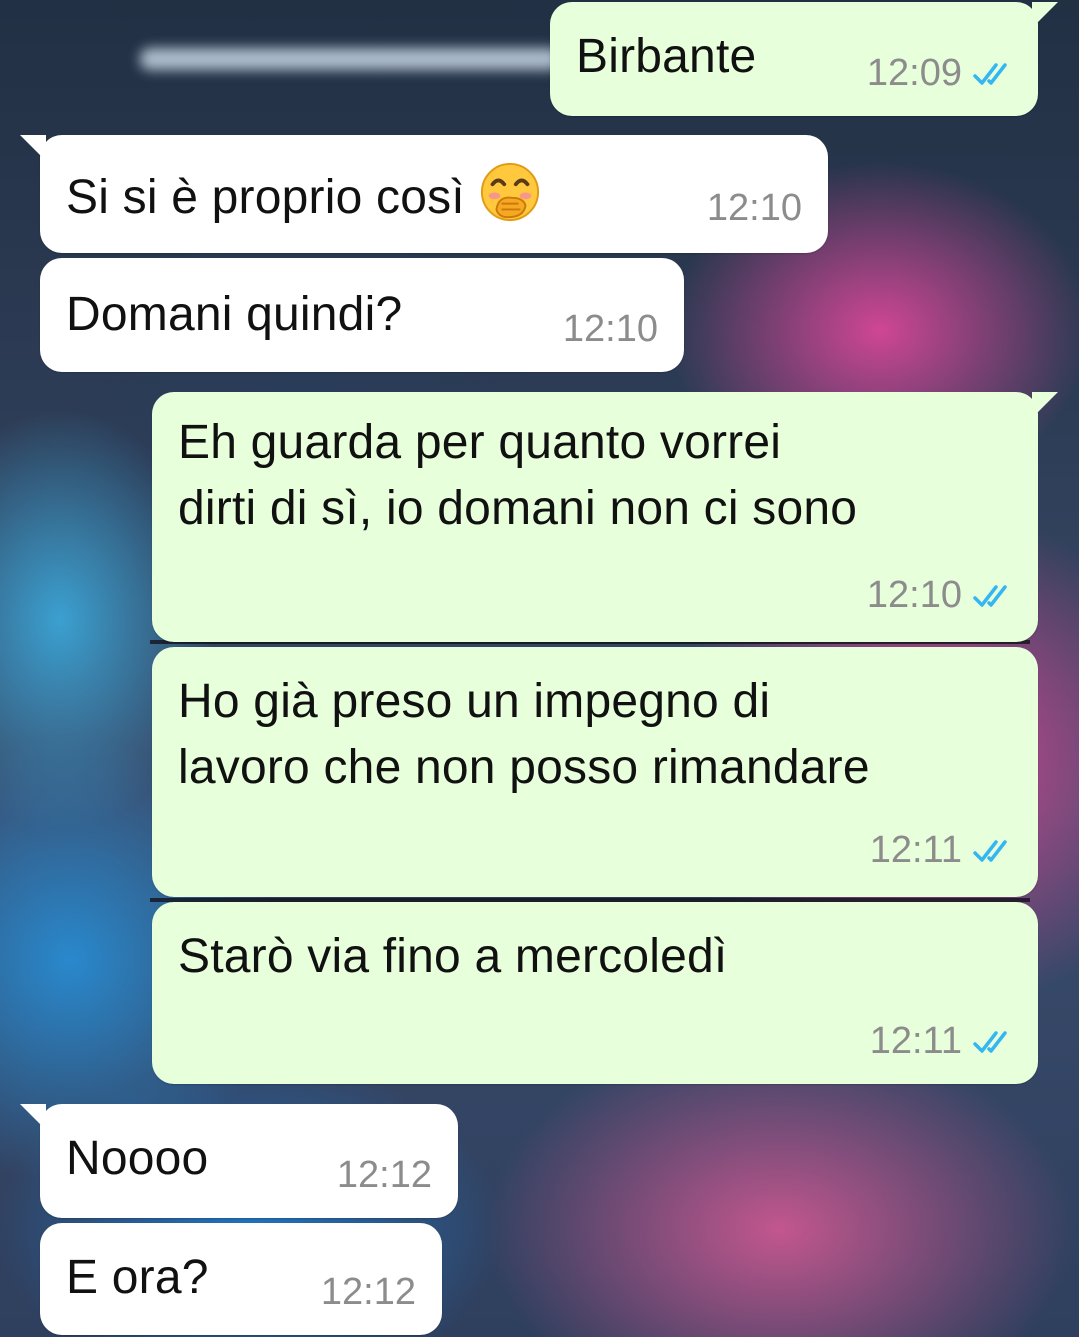  I want to click on message-text: Domani quindi?, so click(234, 314).